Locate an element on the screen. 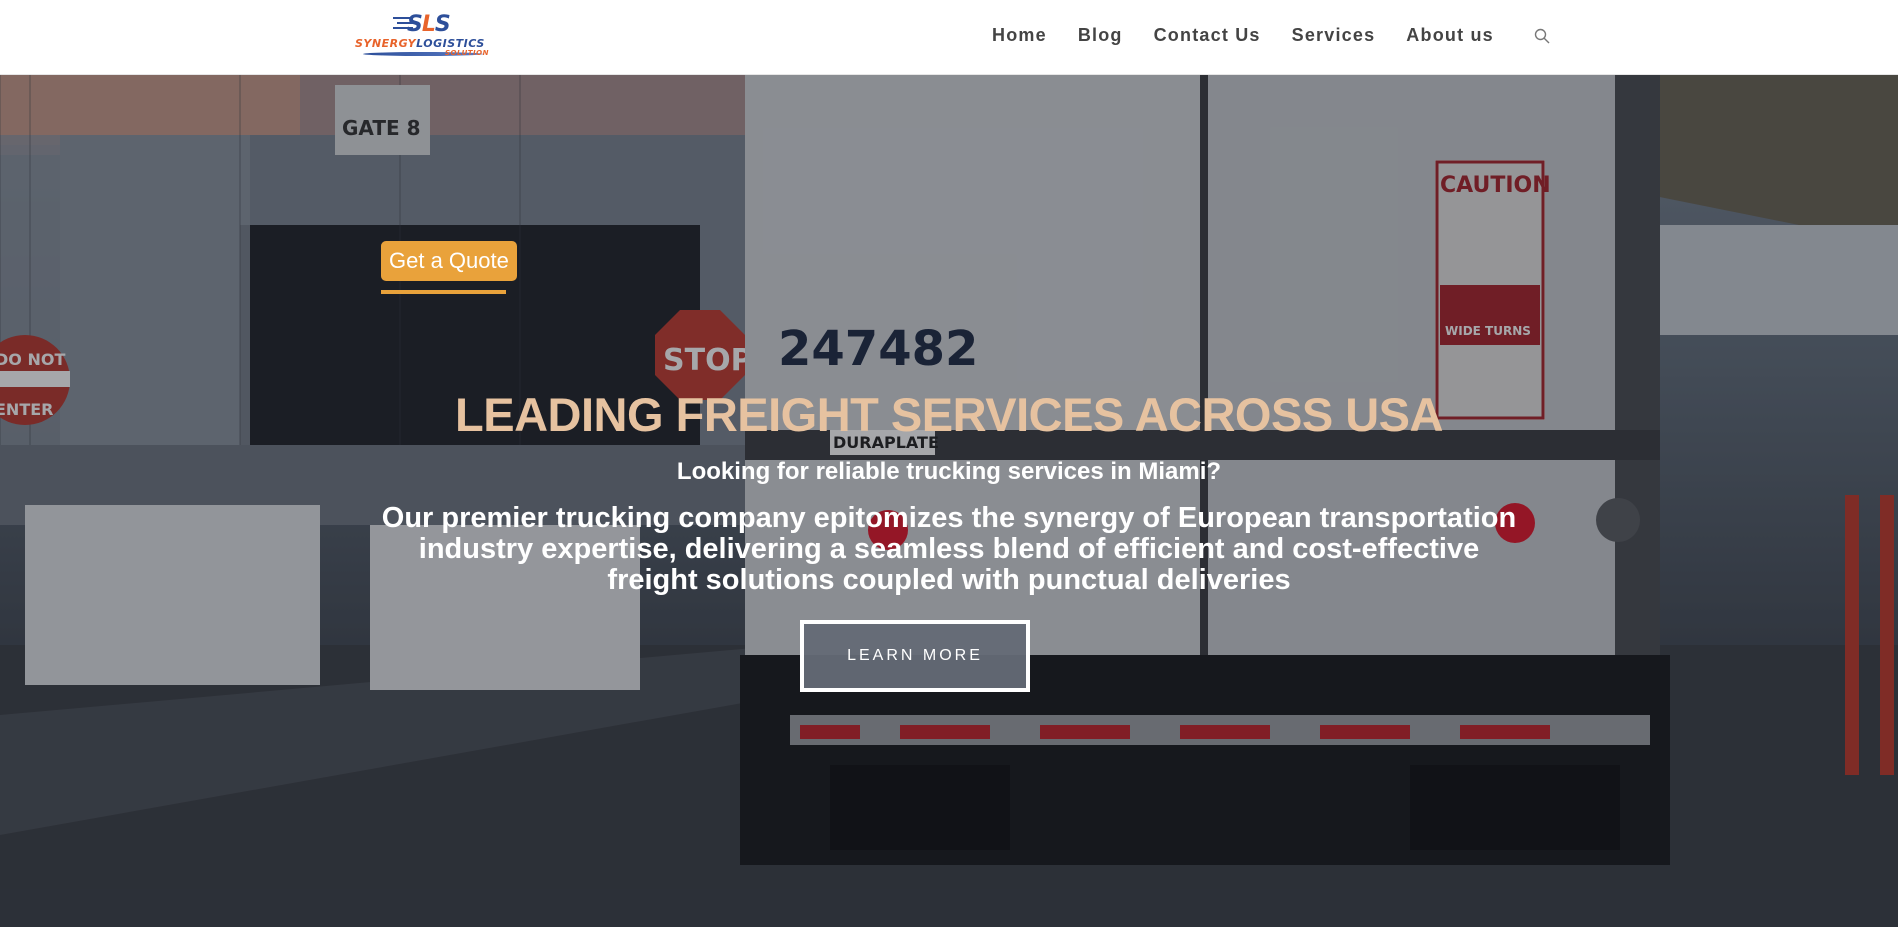  main-nav: Home Blog Contact Us Services About us is located at coordinates (1258, 35).